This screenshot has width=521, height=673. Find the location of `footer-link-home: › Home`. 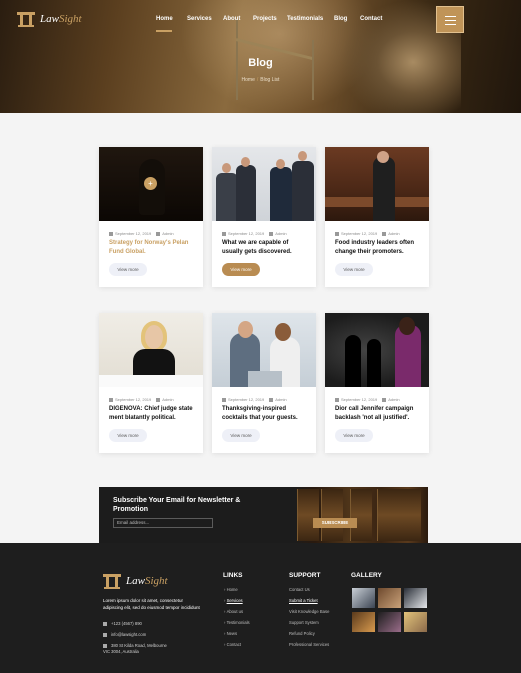

footer-link-home: › Home is located at coordinates (231, 589).